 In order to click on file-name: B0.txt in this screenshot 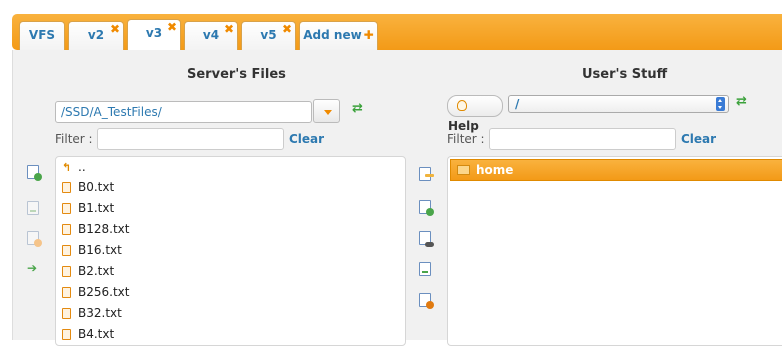, I will do `click(96, 187)`.